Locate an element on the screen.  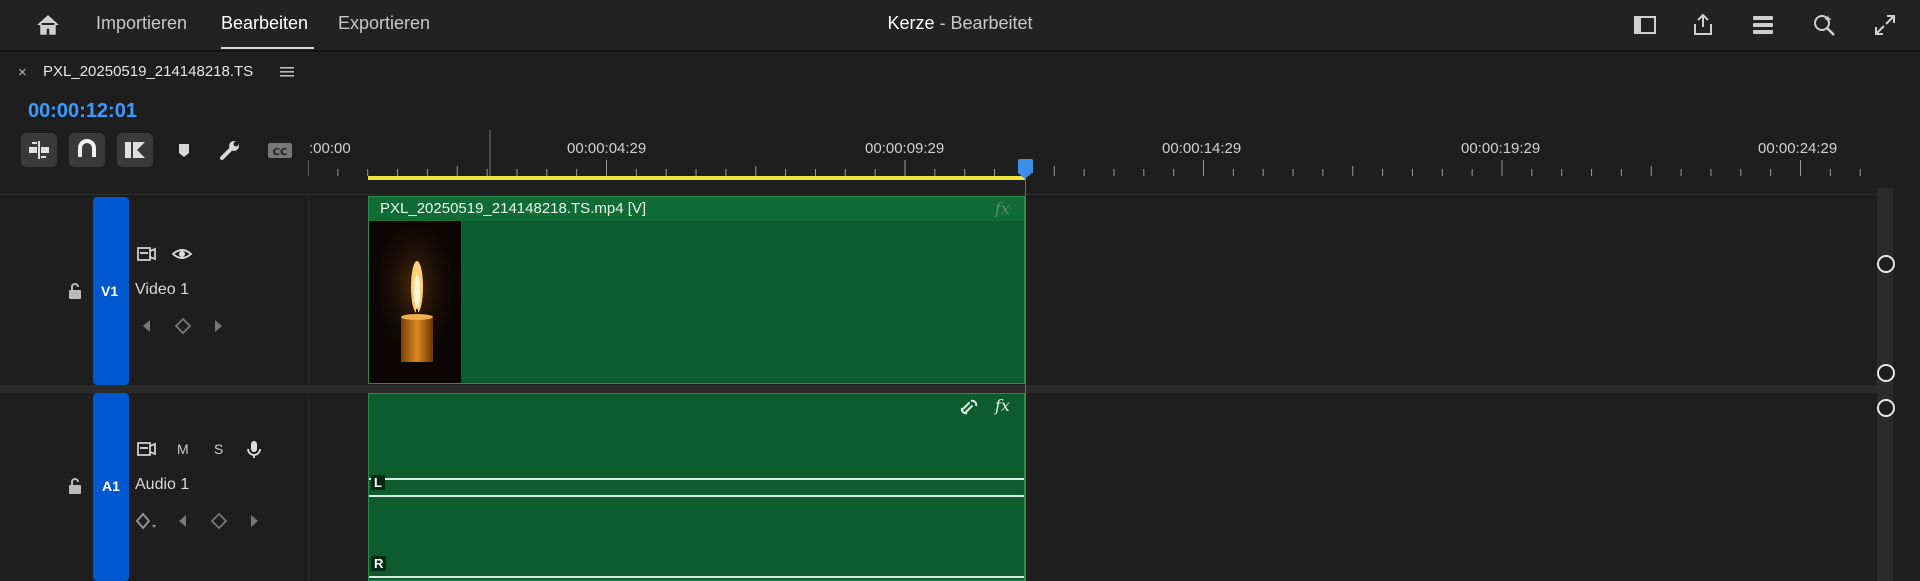
fullscreen-icon is located at coordinates (1885, 25).